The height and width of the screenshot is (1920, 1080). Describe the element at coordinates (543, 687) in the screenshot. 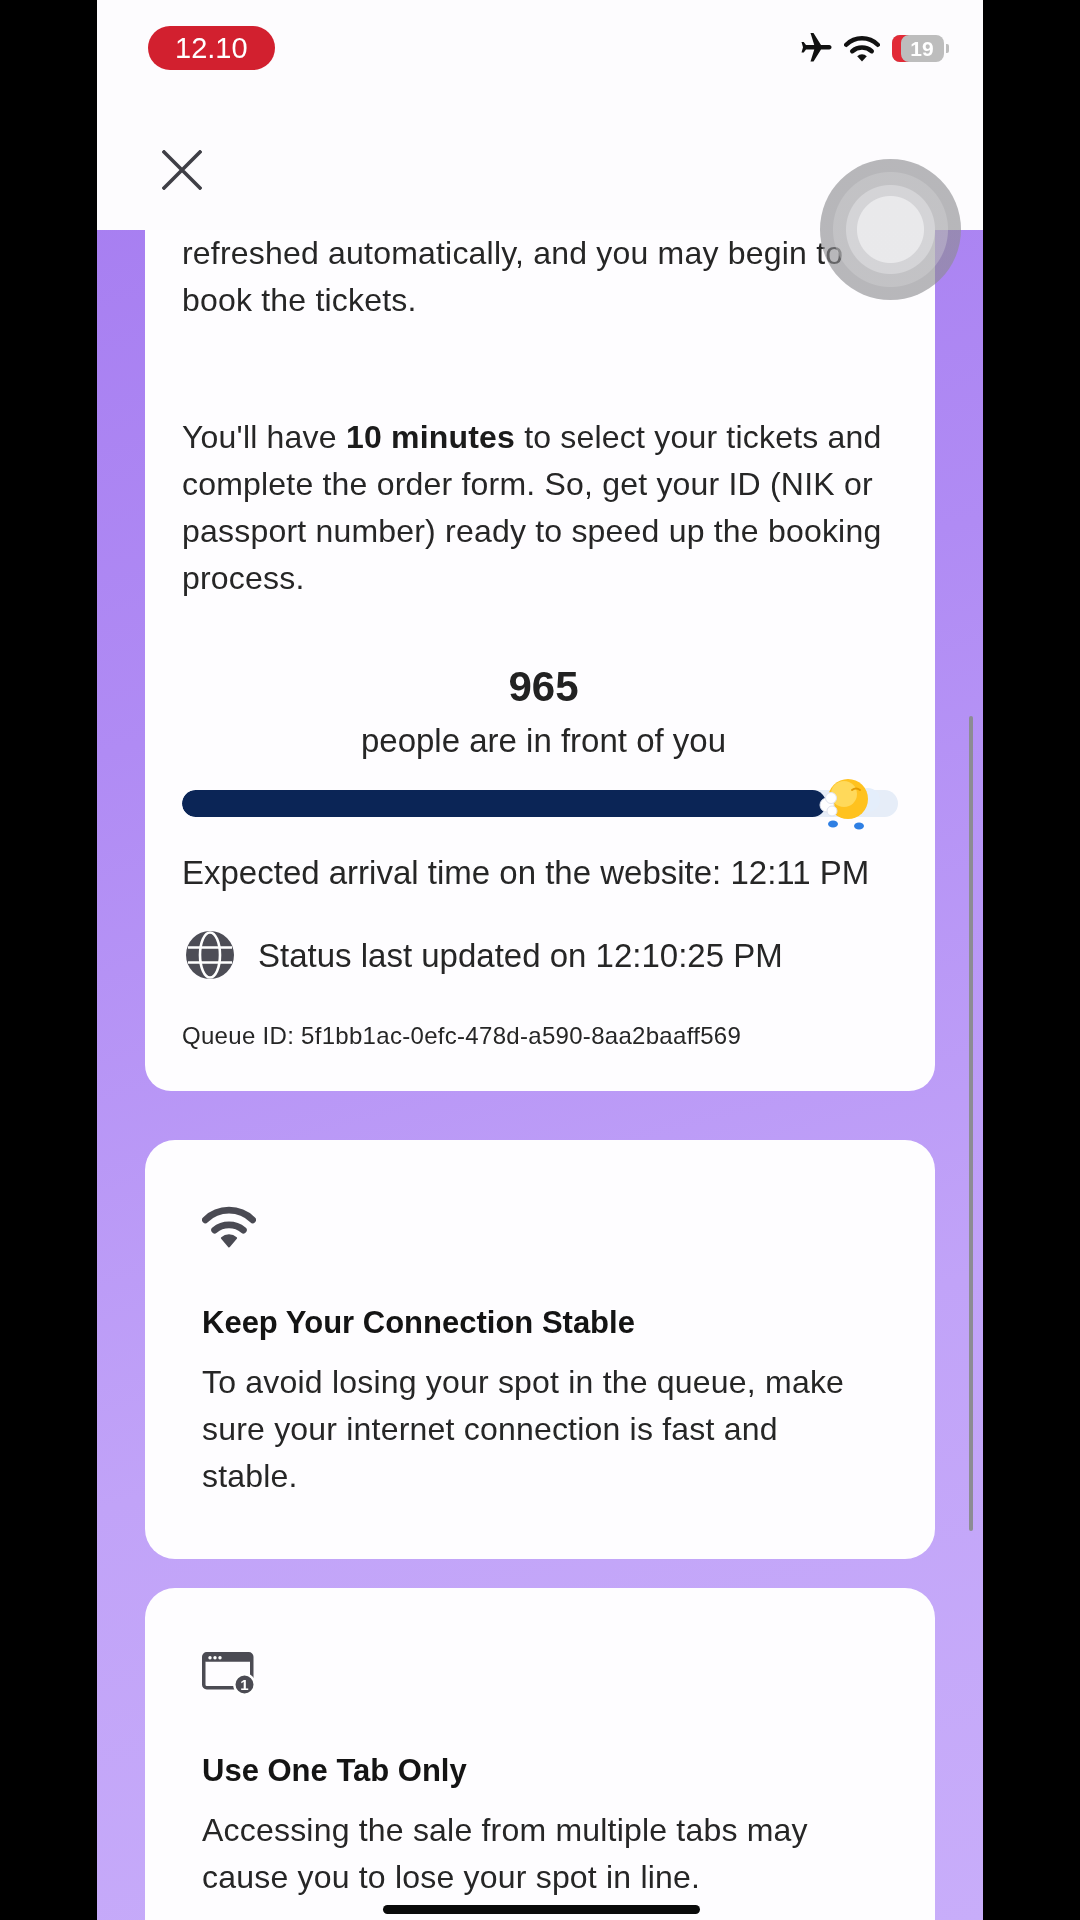

I see `queue-position-count: 965` at that location.